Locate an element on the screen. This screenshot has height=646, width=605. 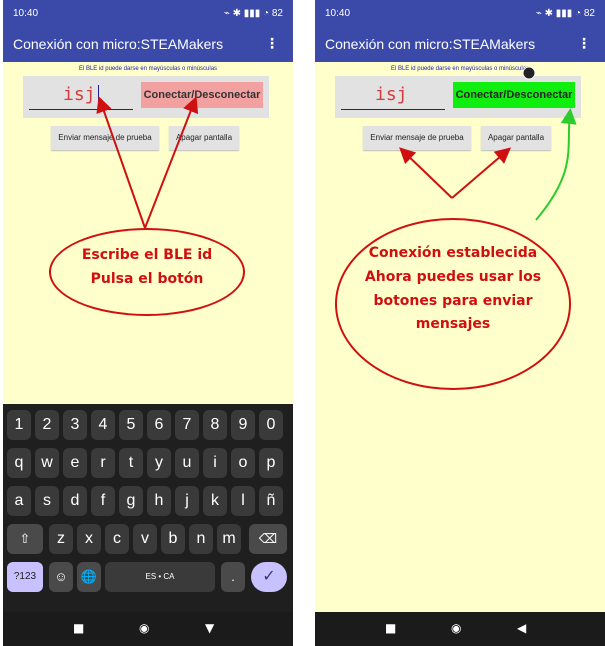
navigation-bar: ■ ◉ ▼ is located at coordinates (148, 629).